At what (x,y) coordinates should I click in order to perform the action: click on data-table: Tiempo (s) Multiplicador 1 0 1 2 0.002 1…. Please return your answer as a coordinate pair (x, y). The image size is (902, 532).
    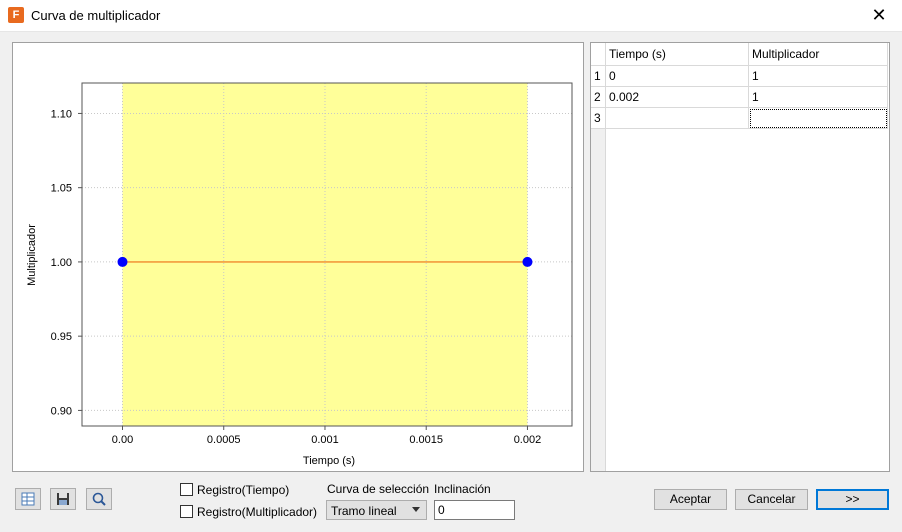
    Looking at the image, I should click on (739, 86).